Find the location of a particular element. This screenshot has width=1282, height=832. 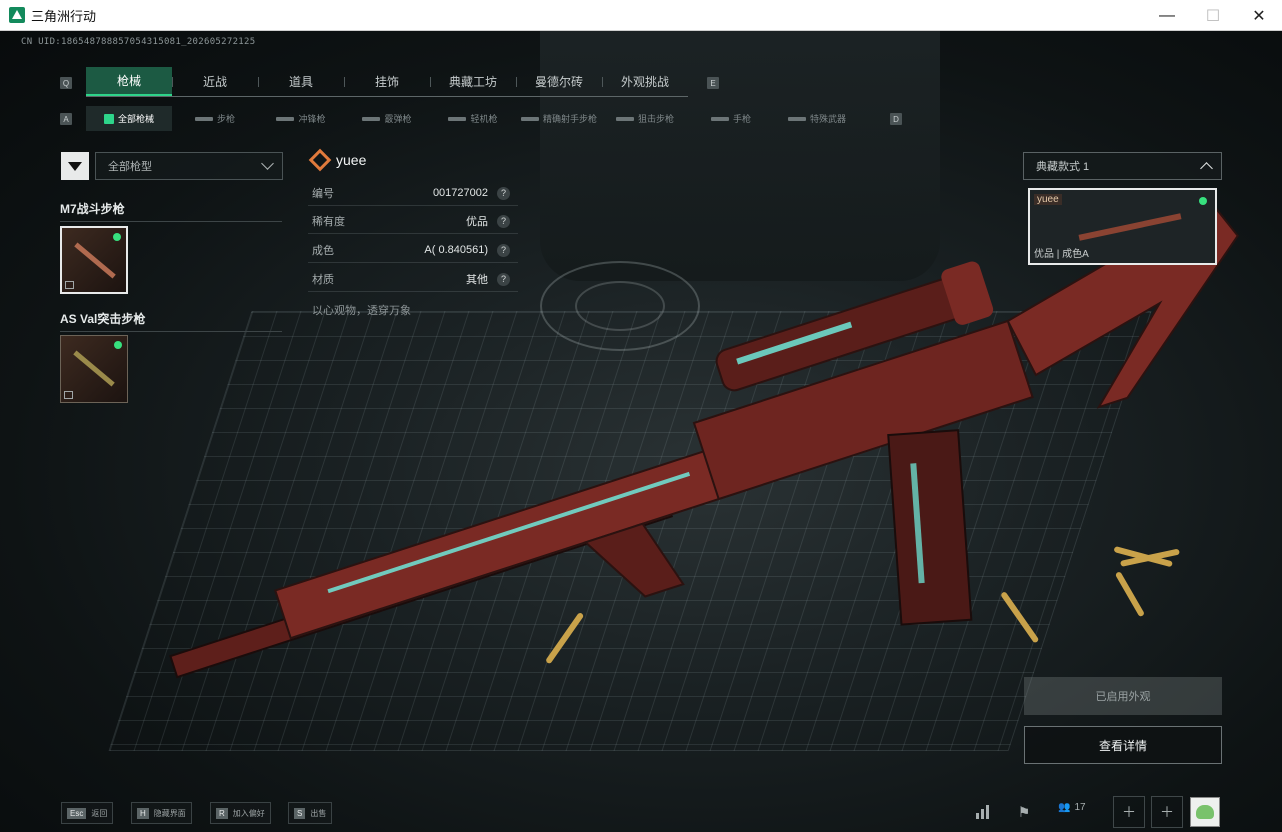

frog-avatar-icon is located at coordinates (1205, 812).